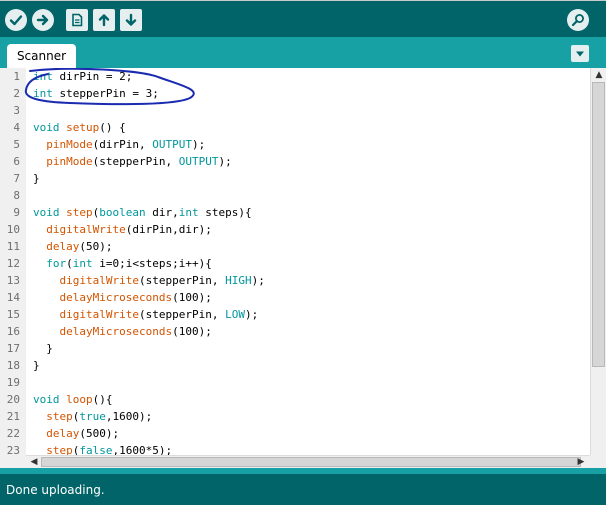 The width and height of the screenshot is (606, 505). What do you see at coordinates (295, 195) in the screenshot?
I see `code-line: 8` at bounding box center [295, 195].